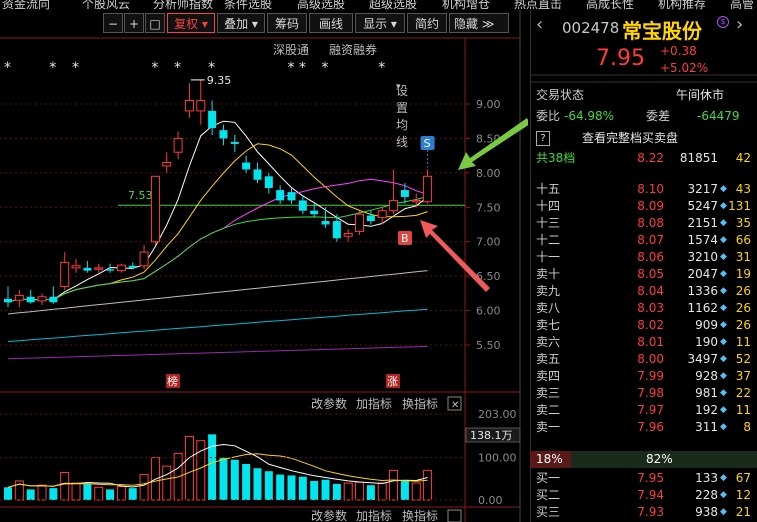 This screenshot has height=522, width=757. What do you see at coordinates (549, 459) in the screenshot?
I see `buy-ratio: 18%` at bounding box center [549, 459].